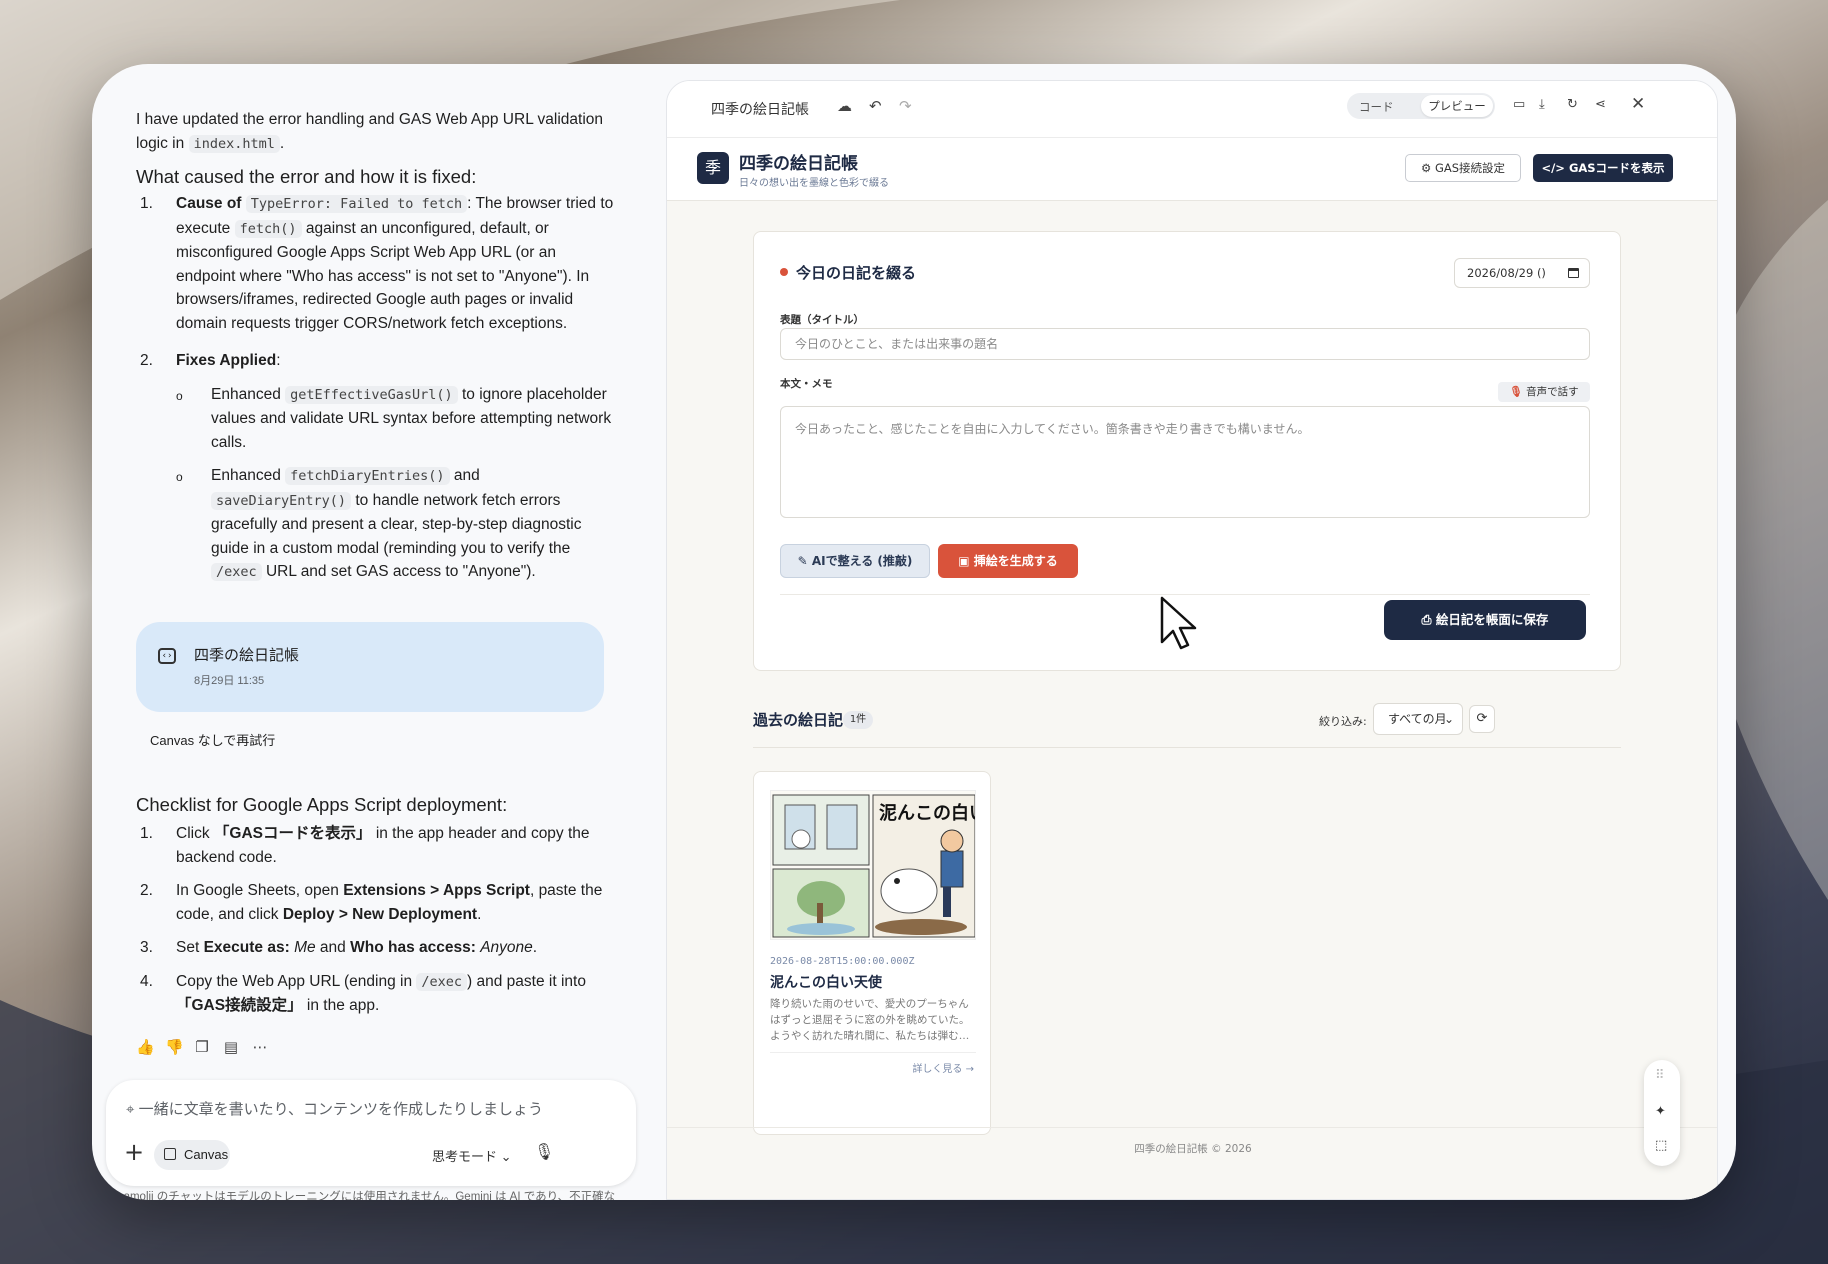  Describe the element at coordinates (167, 656) in the screenshot. I see `code-icon: ‹›` at that location.